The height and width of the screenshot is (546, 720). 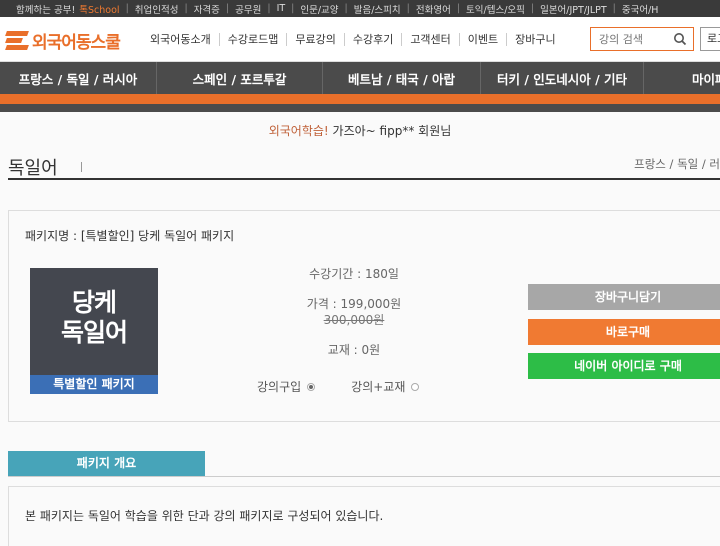 What do you see at coordinates (354, 304) in the screenshot?
I see `price: 가격 : 199,000원` at bounding box center [354, 304].